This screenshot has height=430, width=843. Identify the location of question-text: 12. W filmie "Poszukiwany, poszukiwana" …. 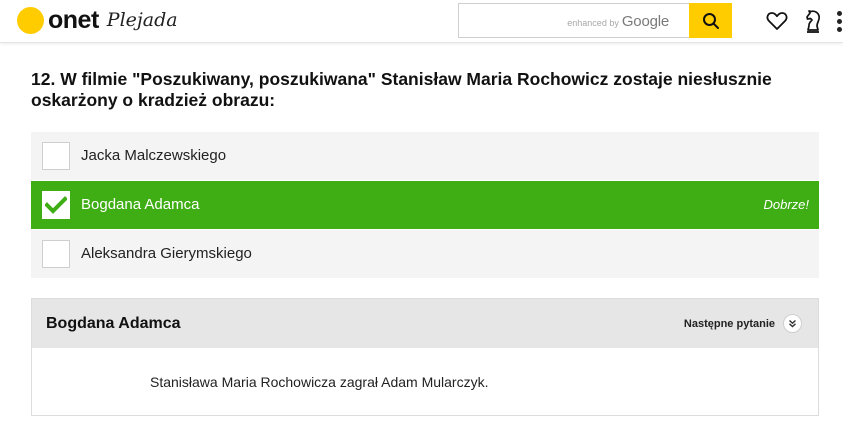
(401, 89).